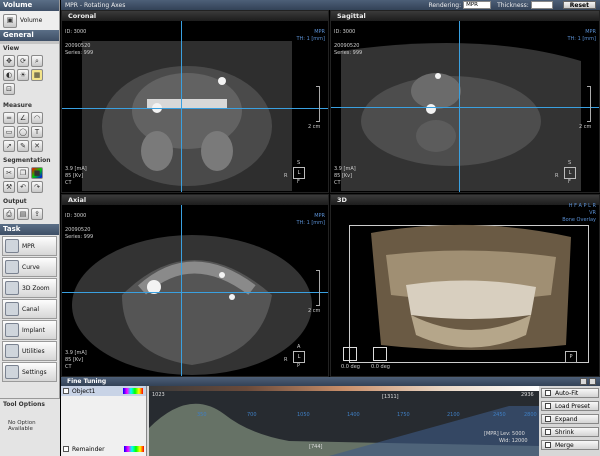 Image resolution: width=600 pixels, height=456 pixels. I want to click on text-icon: T, so click(37, 132).